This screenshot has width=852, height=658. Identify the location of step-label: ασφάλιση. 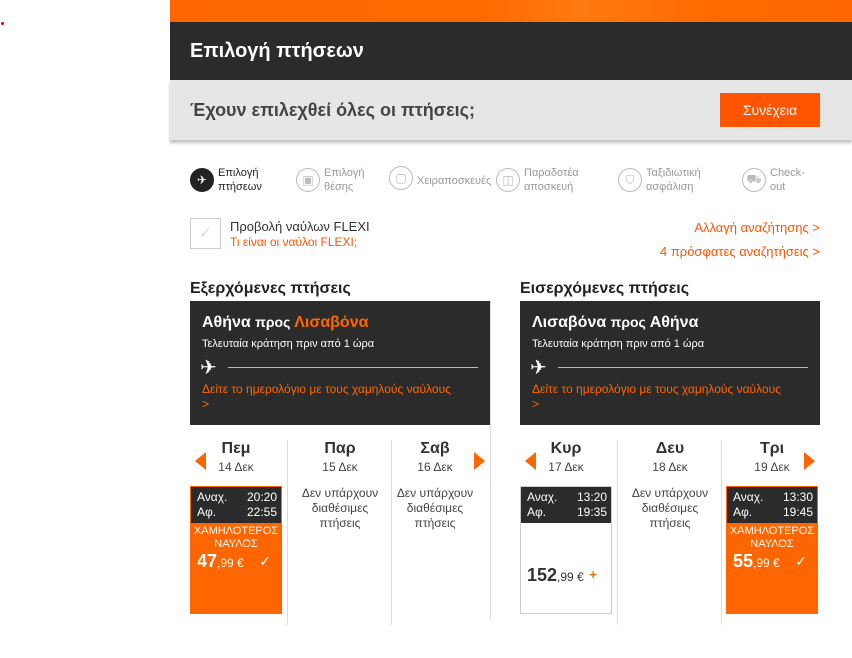
(670, 187).